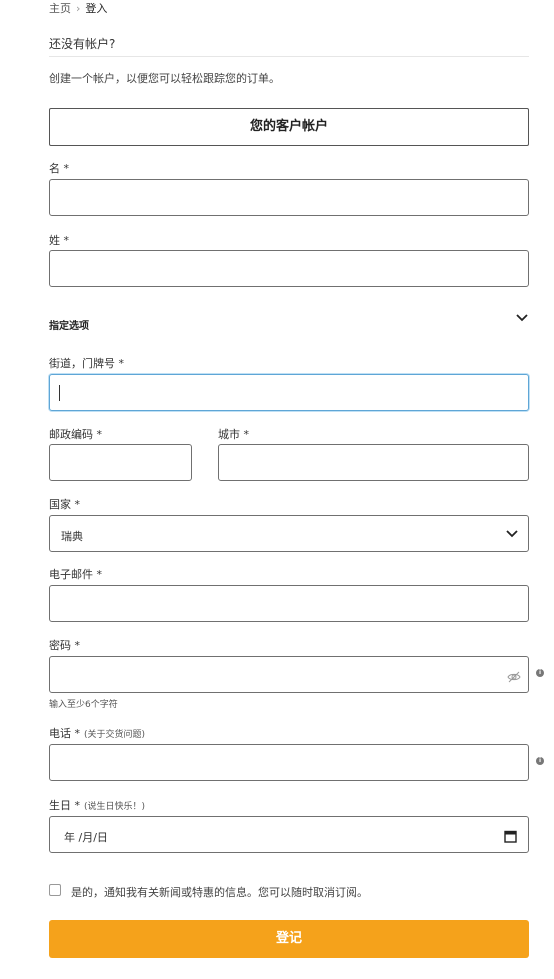 The width and height of the screenshot is (554, 979). Describe the element at coordinates (64, 645) in the screenshot. I see `password-label: 密码 *` at that location.